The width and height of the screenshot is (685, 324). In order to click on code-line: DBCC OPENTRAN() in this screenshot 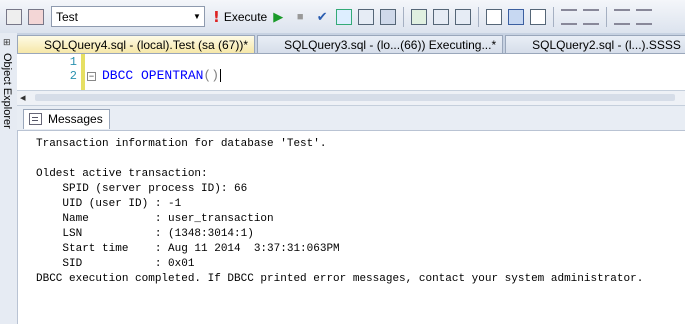, I will do `click(162, 75)`.